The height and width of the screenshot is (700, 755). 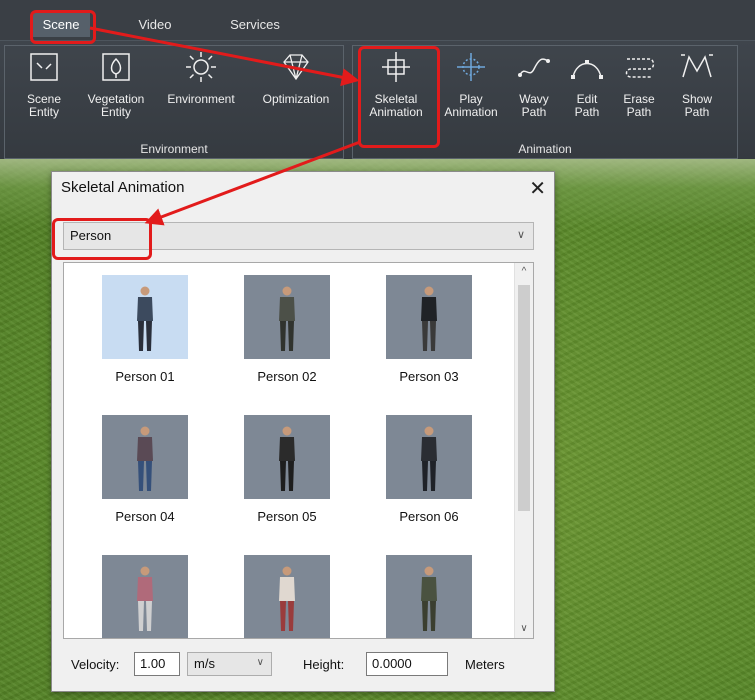 I want to click on environment-group-label: Environment, so click(x=174, y=149).